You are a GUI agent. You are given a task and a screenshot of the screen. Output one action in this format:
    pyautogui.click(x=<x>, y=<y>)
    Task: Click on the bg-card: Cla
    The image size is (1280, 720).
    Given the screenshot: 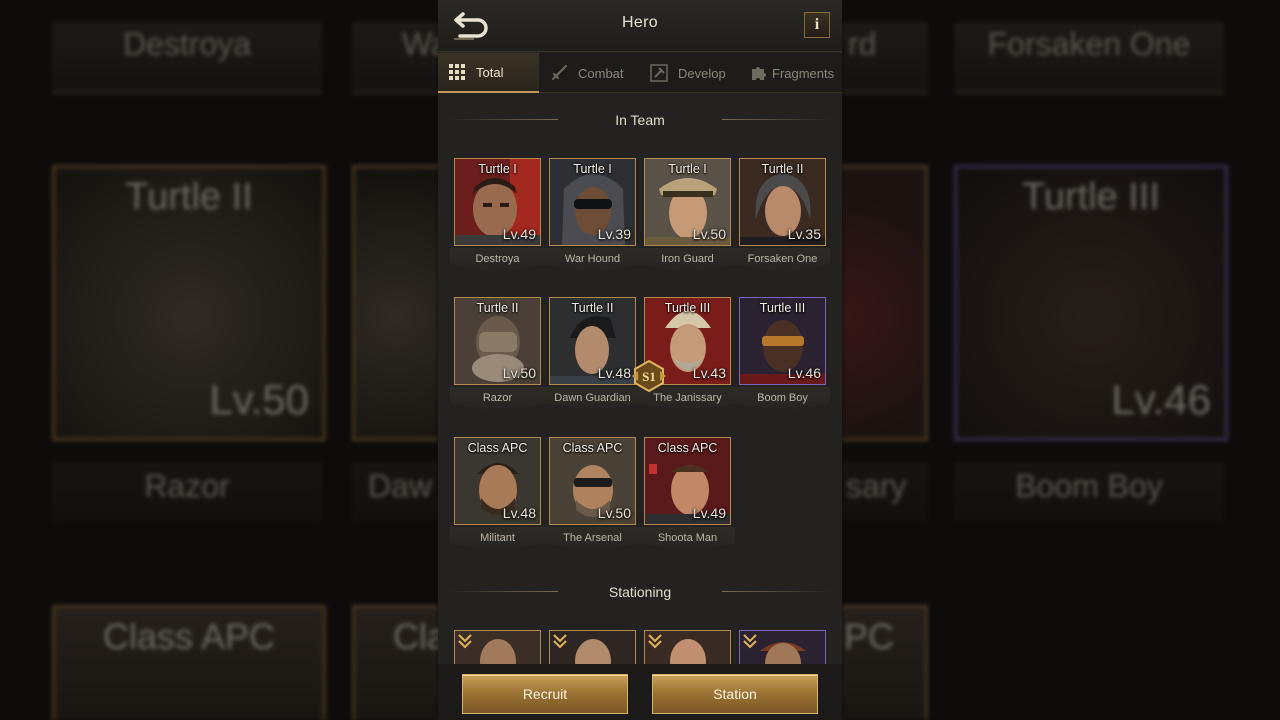 What is the action you would take?
    pyautogui.click(x=400, y=662)
    